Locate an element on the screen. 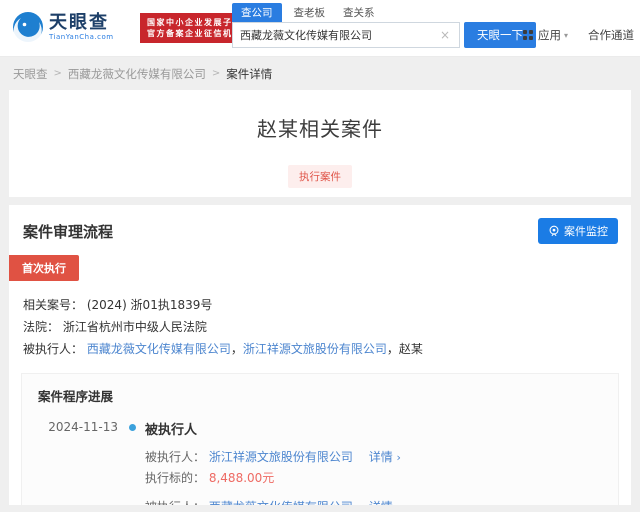 This screenshot has height=512, width=640. defendant-person: 赵某 is located at coordinates (410, 349).